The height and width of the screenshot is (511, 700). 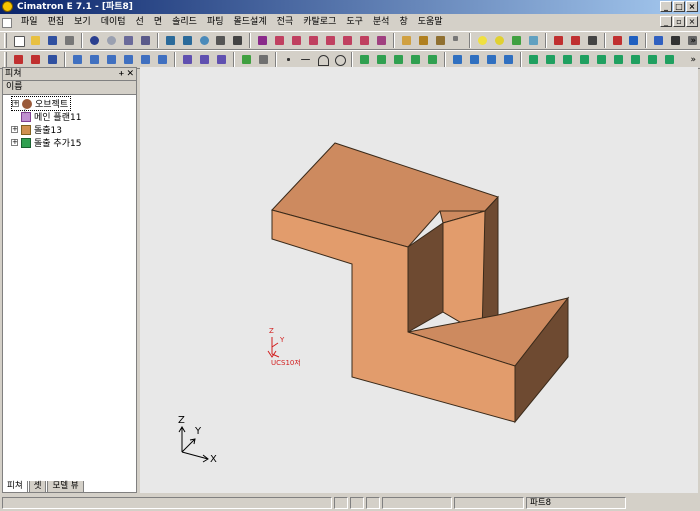 I want to click on view-iso-icon, so click(x=262, y=40).